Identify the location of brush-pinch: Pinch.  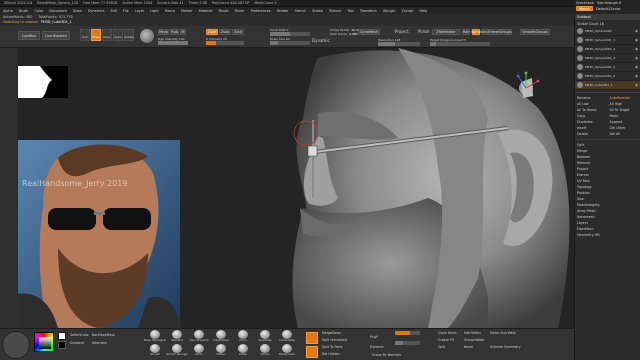
(243, 336).